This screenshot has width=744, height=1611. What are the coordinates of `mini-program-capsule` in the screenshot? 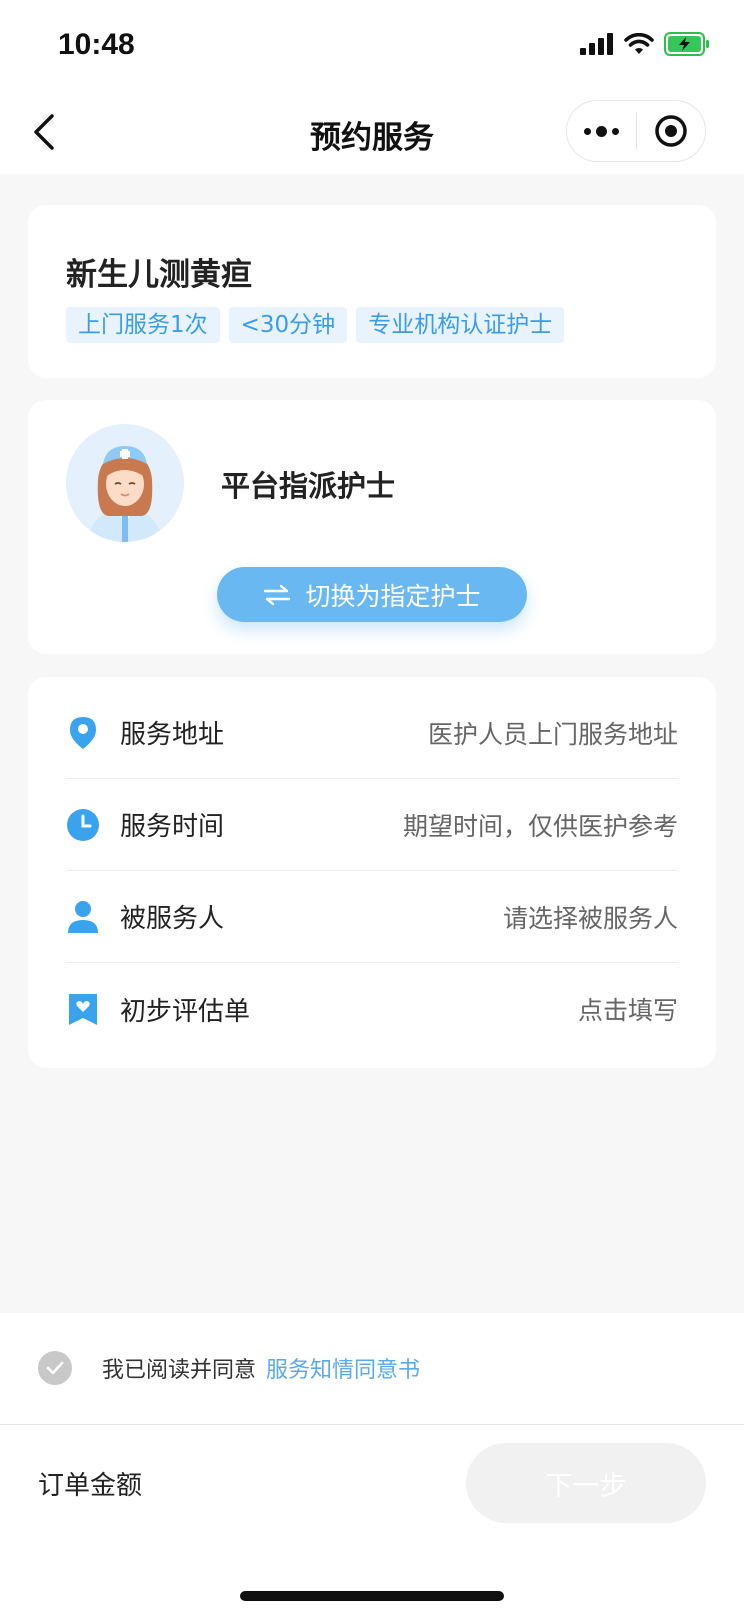 It's located at (636, 131).